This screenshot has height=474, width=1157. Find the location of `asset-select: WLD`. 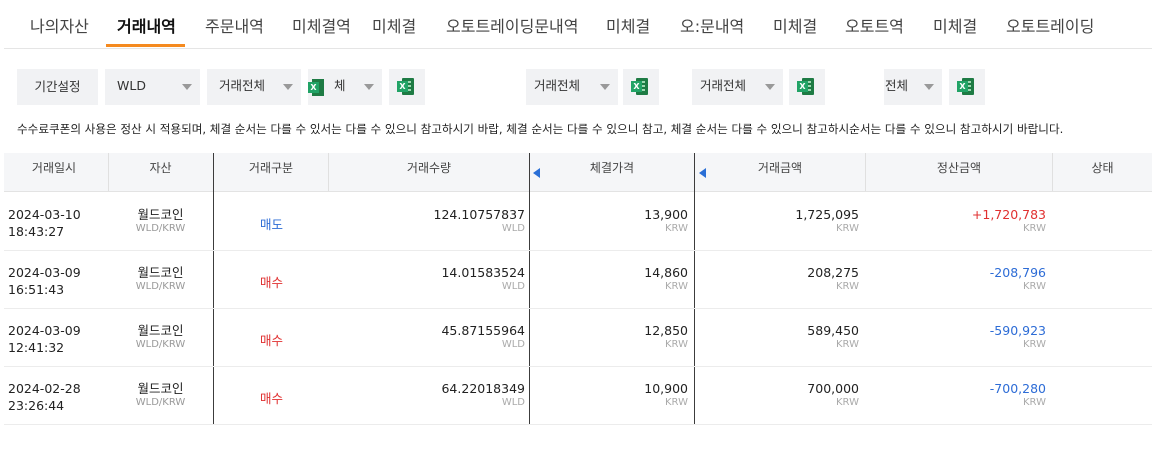

asset-select: WLD is located at coordinates (152, 87).